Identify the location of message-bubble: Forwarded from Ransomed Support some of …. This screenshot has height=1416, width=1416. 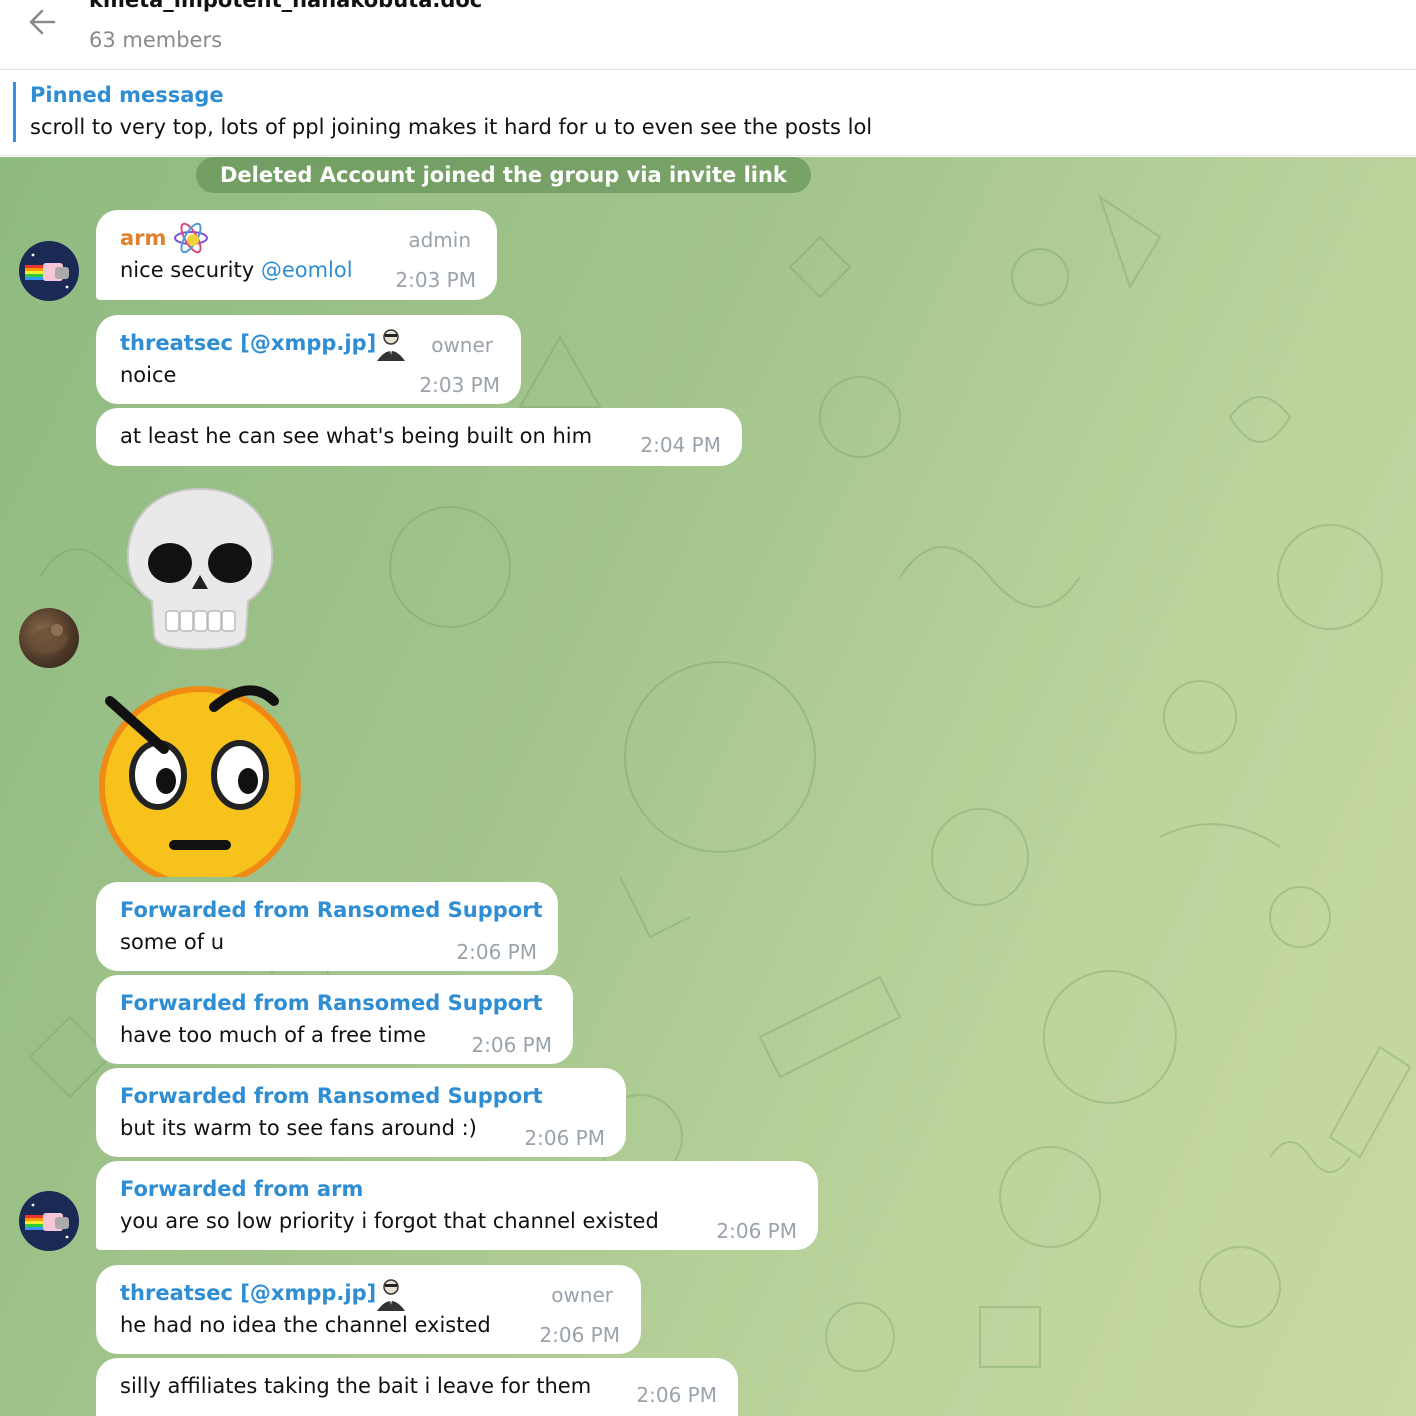
(327, 926).